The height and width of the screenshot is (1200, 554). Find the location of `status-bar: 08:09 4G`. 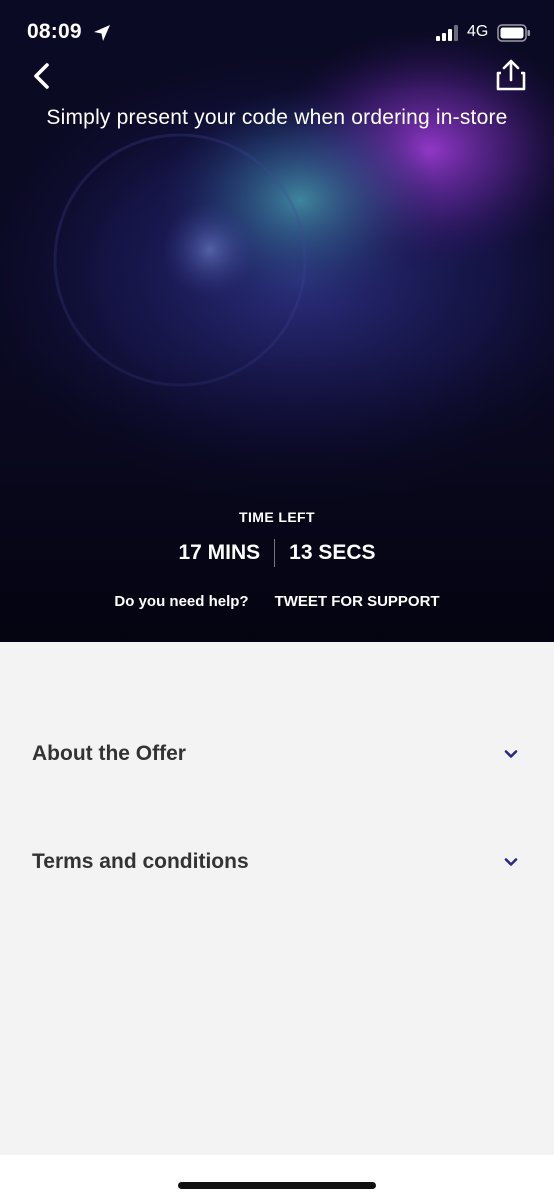

status-bar: 08:09 4G is located at coordinates (277, 33).